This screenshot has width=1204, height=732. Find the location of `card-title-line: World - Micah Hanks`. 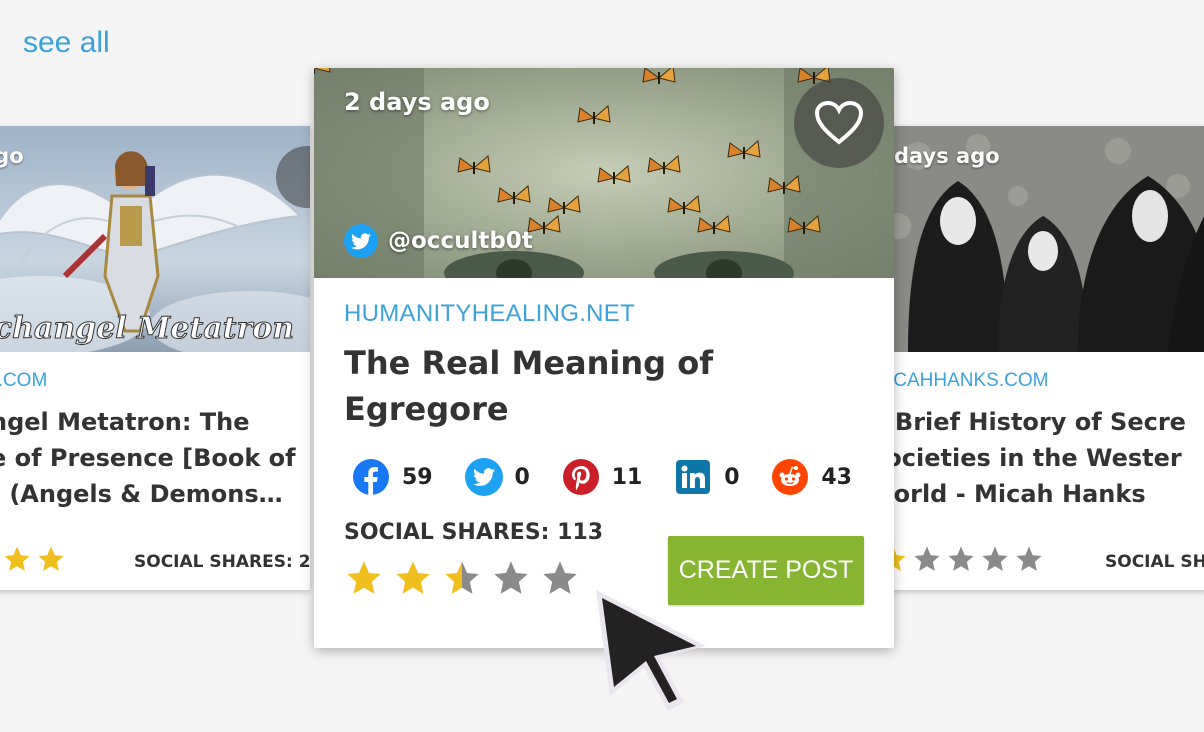

card-title-line: World - Micah Hanks is located at coordinates (1012, 494).